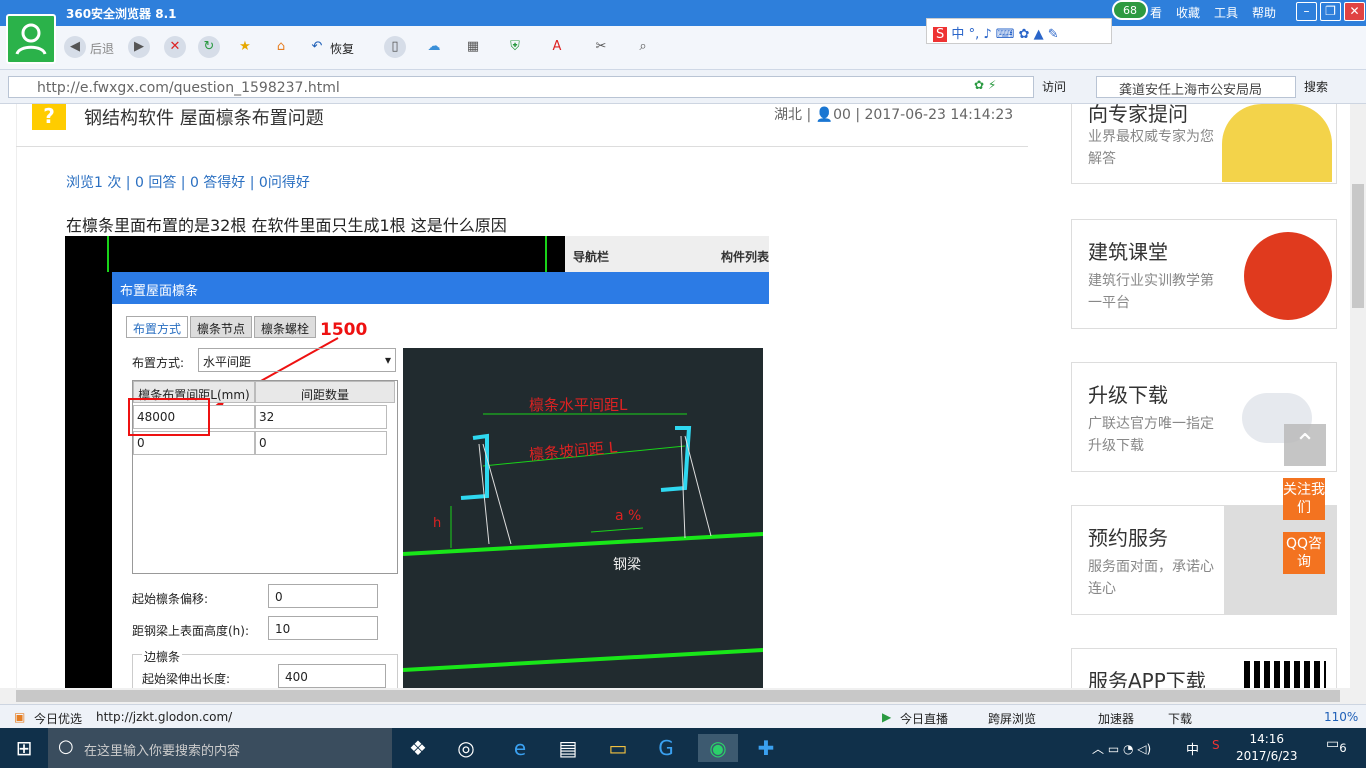 The width and height of the screenshot is (1366, 768). Describe the element at coordinates (245, 47) in the screenshot. I see `favorite-star-icon: ★` at that location.